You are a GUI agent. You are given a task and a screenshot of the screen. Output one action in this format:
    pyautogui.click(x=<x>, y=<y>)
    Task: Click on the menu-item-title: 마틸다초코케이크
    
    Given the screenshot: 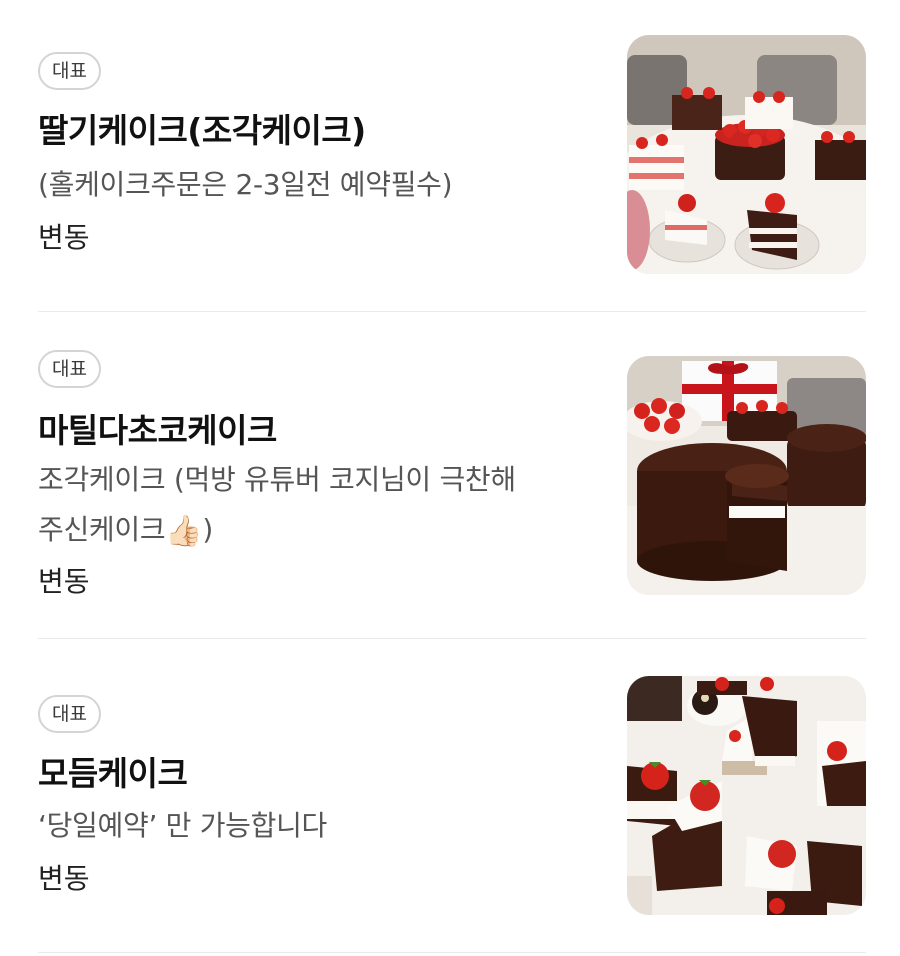 What is the action you would take?
    pyautogui.click(x=157, y=430)
    